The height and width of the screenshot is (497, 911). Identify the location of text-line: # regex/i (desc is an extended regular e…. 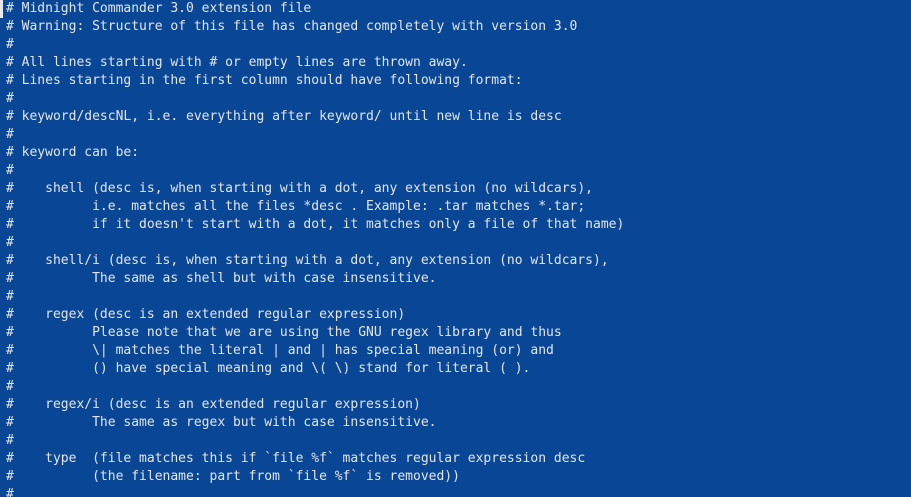
(213, 404).